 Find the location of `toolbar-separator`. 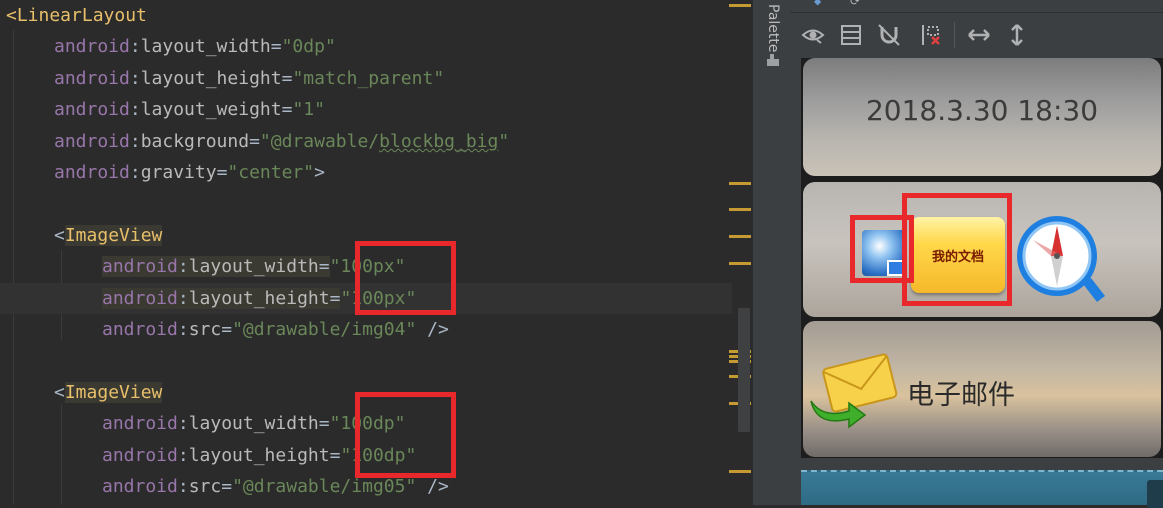

toolbar-separator is located at coordinates (954, 35).